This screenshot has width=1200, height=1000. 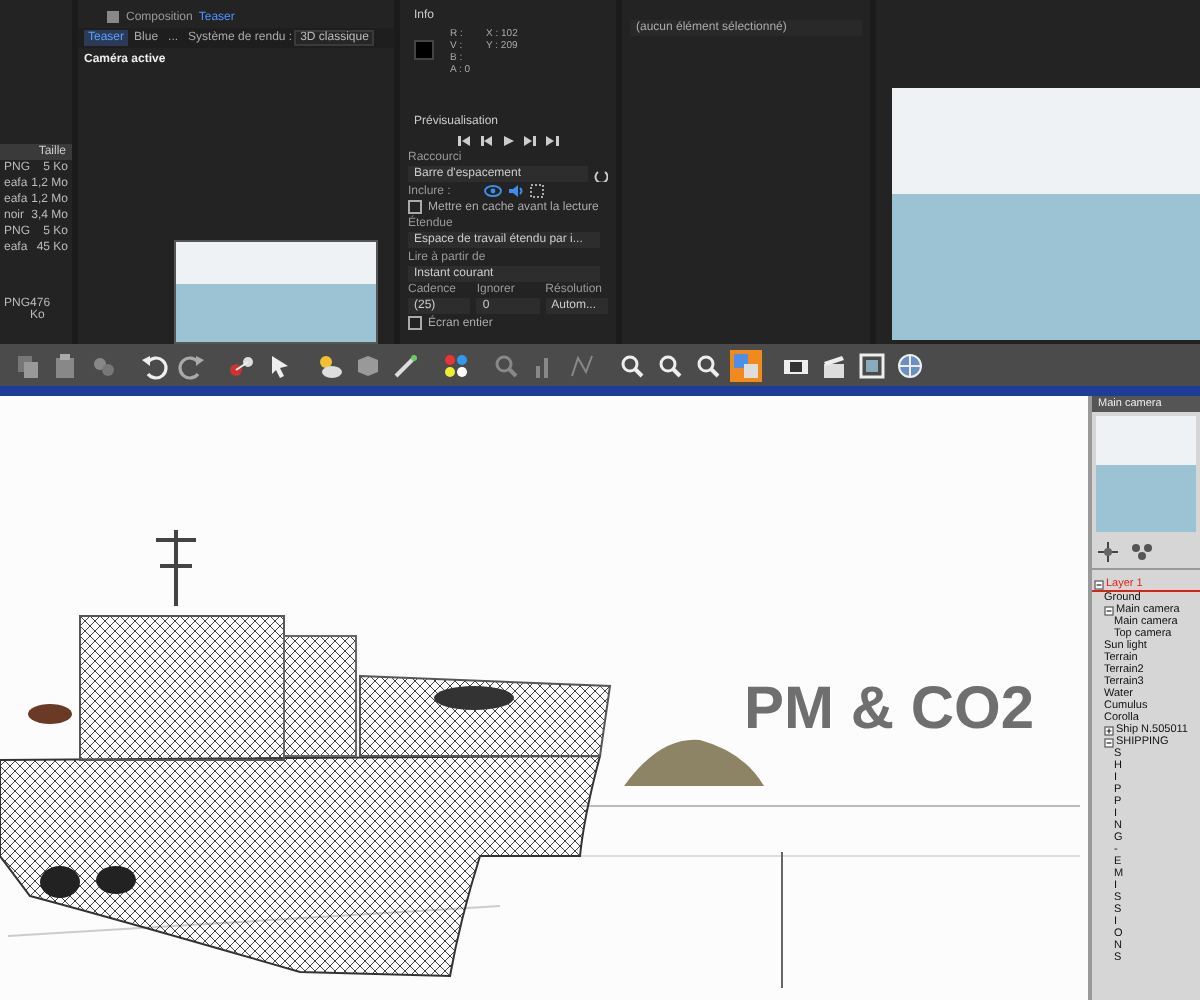 What do you see at coordinates (889, 710) in the screenshot?
I see `scene-text: PM & CO2` at bounding box center [889, 710].